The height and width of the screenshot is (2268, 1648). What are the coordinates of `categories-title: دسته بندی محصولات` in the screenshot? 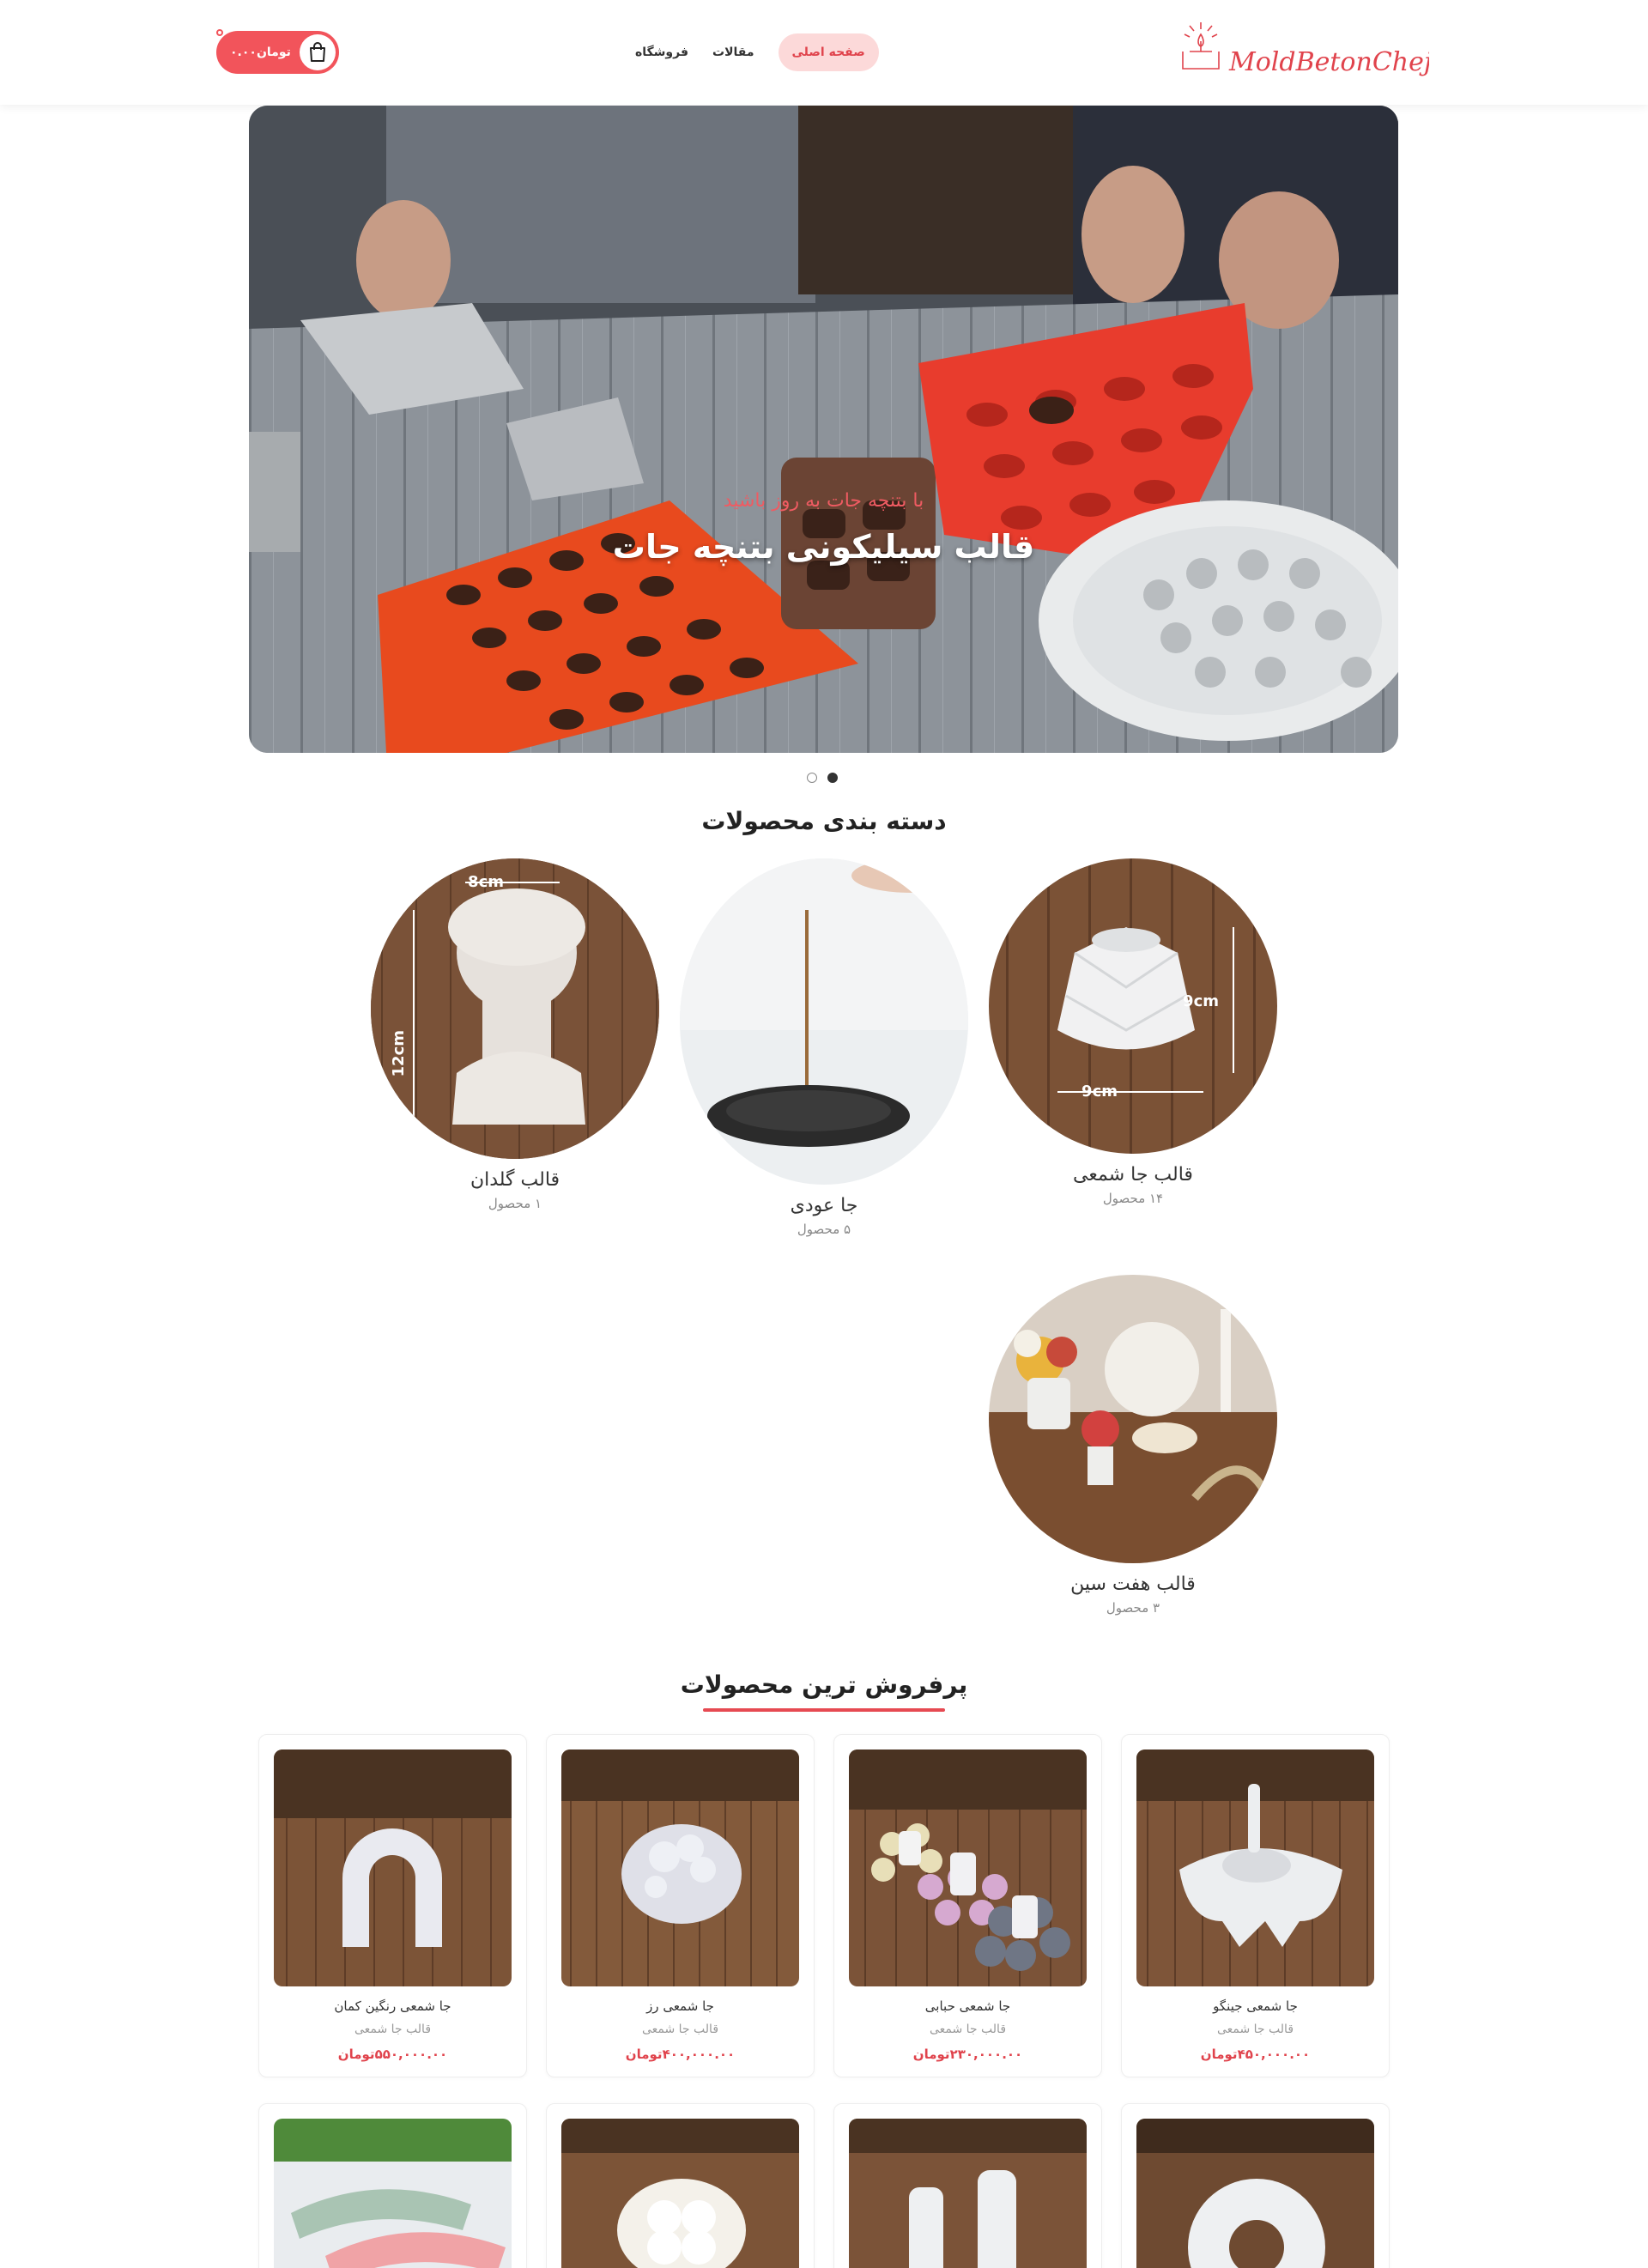 It's located at (824, 821).